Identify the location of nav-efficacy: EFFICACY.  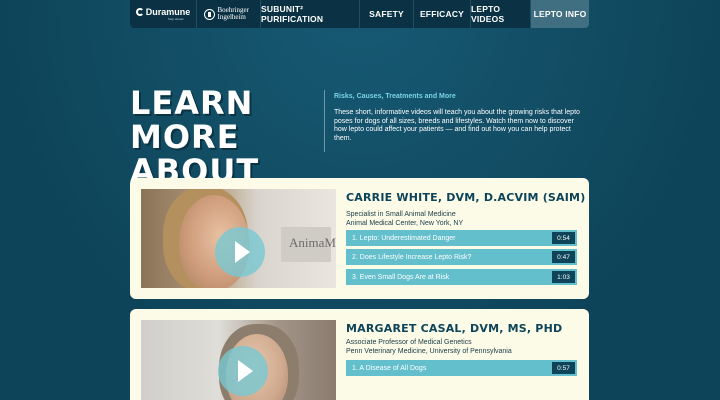
(442, 14).